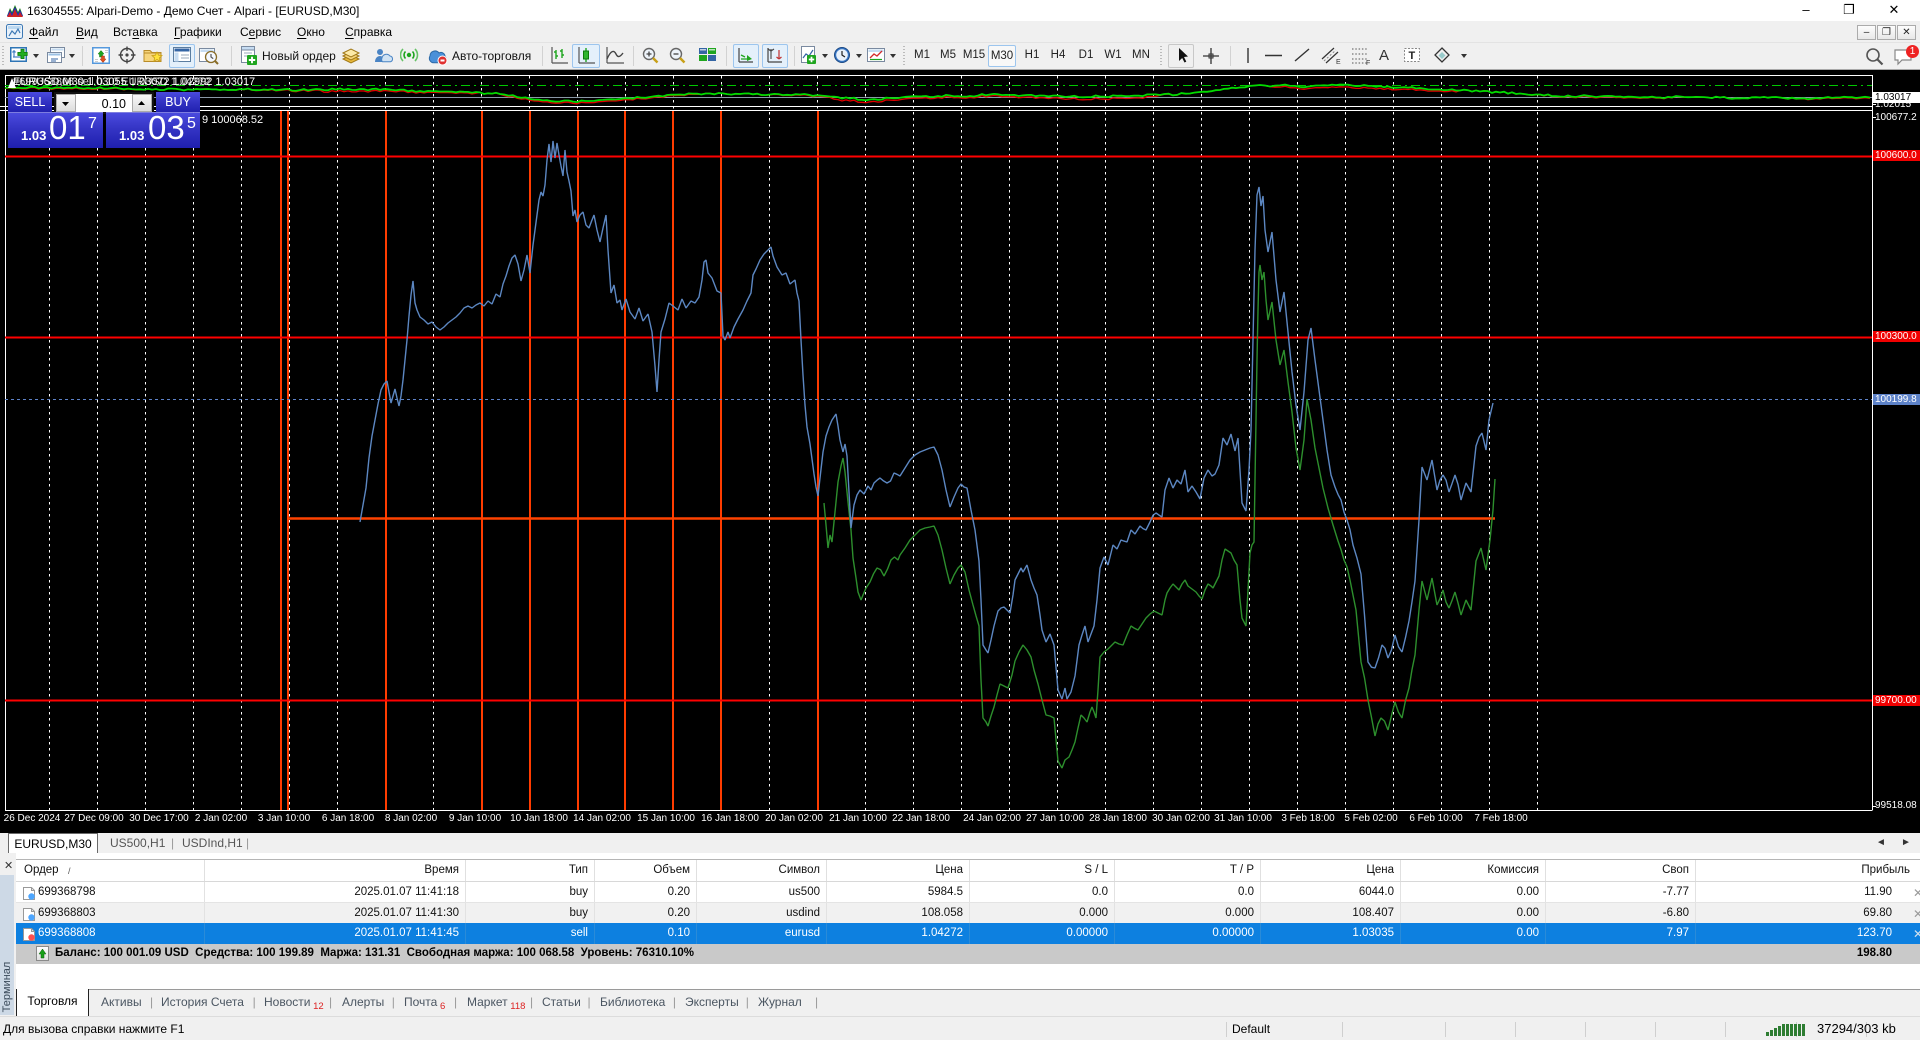 This screenshot has width=1920, height=1040. I want to click on svg-text: E, so click(1338, 62).